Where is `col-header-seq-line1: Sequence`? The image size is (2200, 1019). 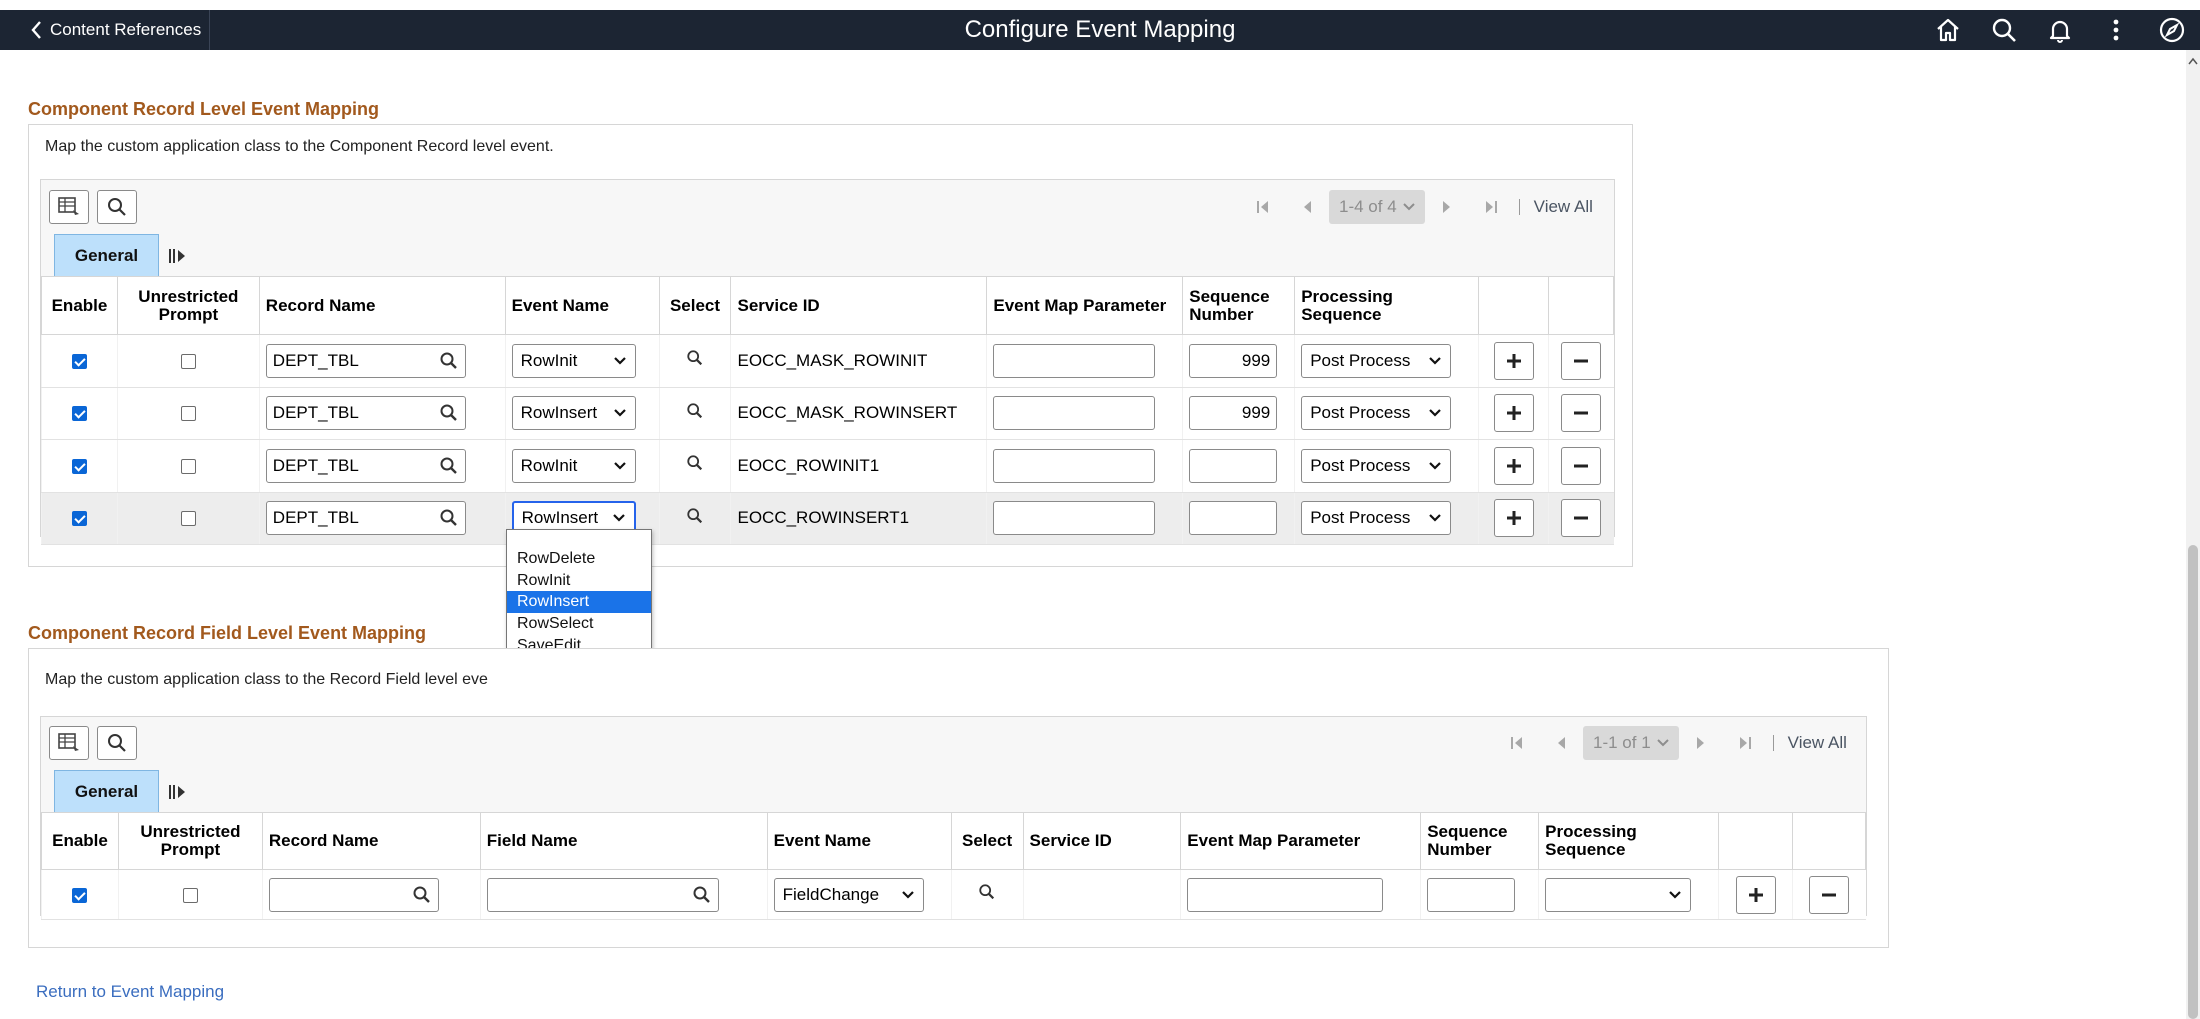
col-header-seq-line1: Sequence is located at coordinates (1467, 831).